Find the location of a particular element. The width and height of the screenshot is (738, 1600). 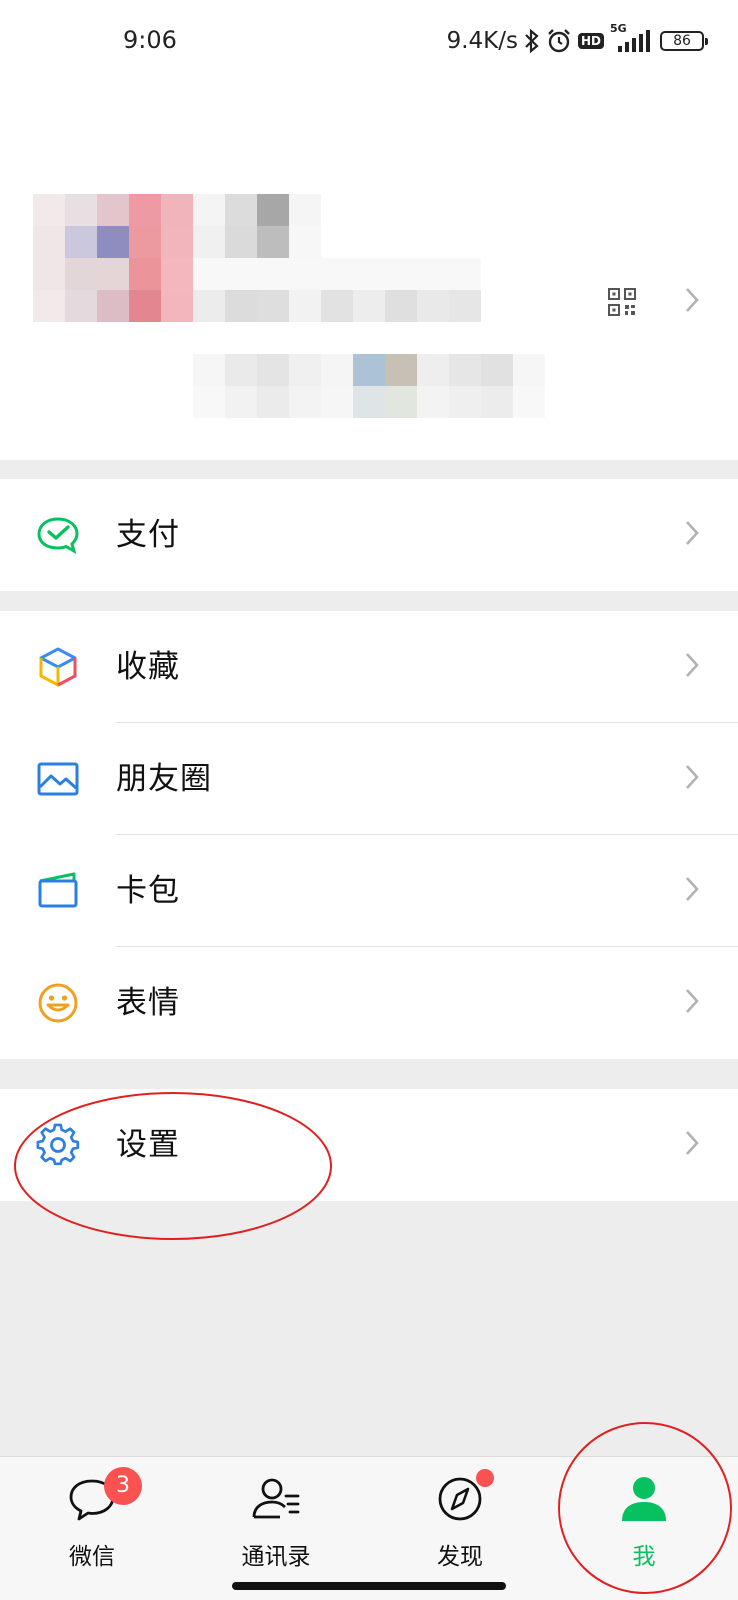

unread-badge: 3 is located at coordinates (123, 1486).